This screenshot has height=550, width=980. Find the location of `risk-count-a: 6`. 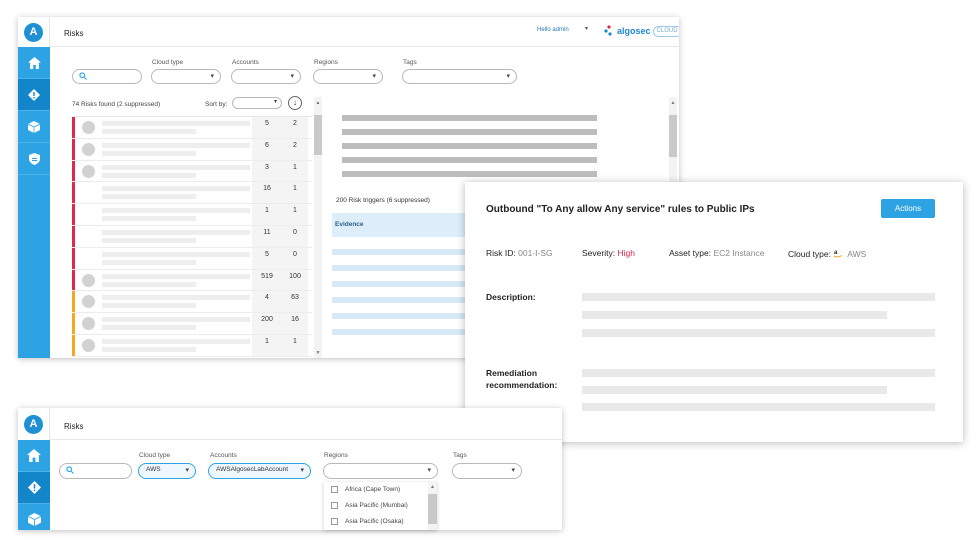

risk-count-a: 6 is located at coordinates (267, 145).